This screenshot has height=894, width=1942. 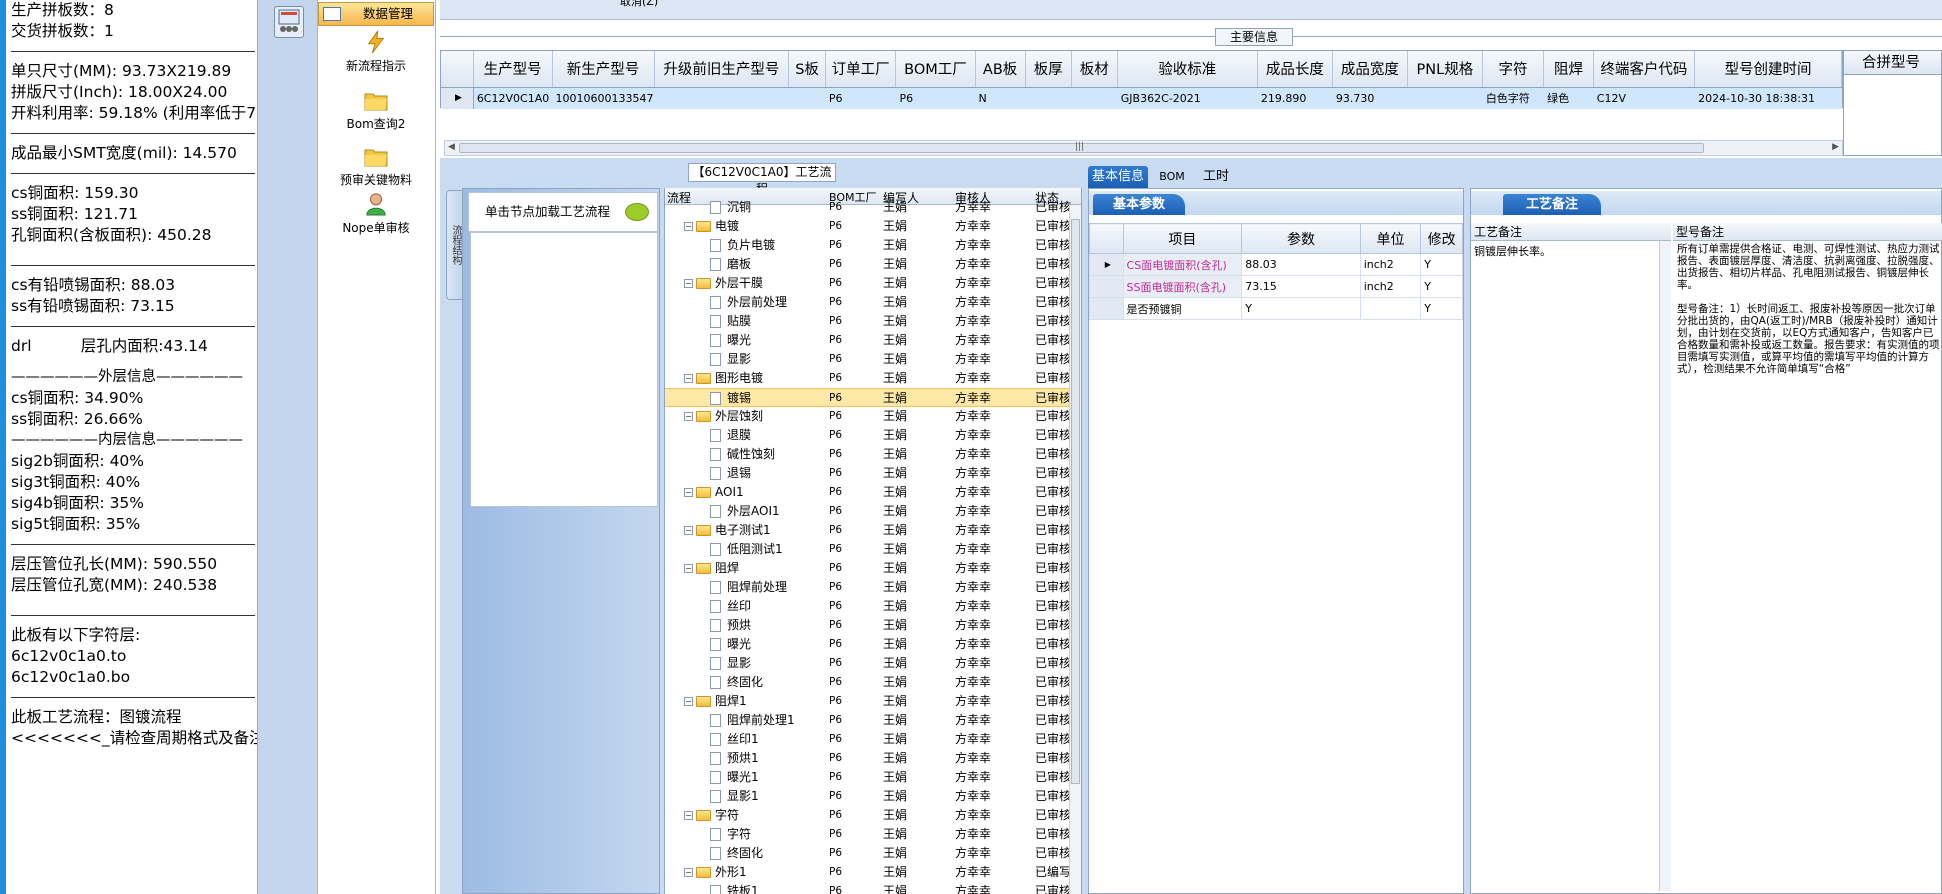 What do you see at coordinates (873, 207) in the screenshot?
I see `tree-row: 沉铜 P6 王娟 方幸幸 已审核` at bounding box center [873, 207].